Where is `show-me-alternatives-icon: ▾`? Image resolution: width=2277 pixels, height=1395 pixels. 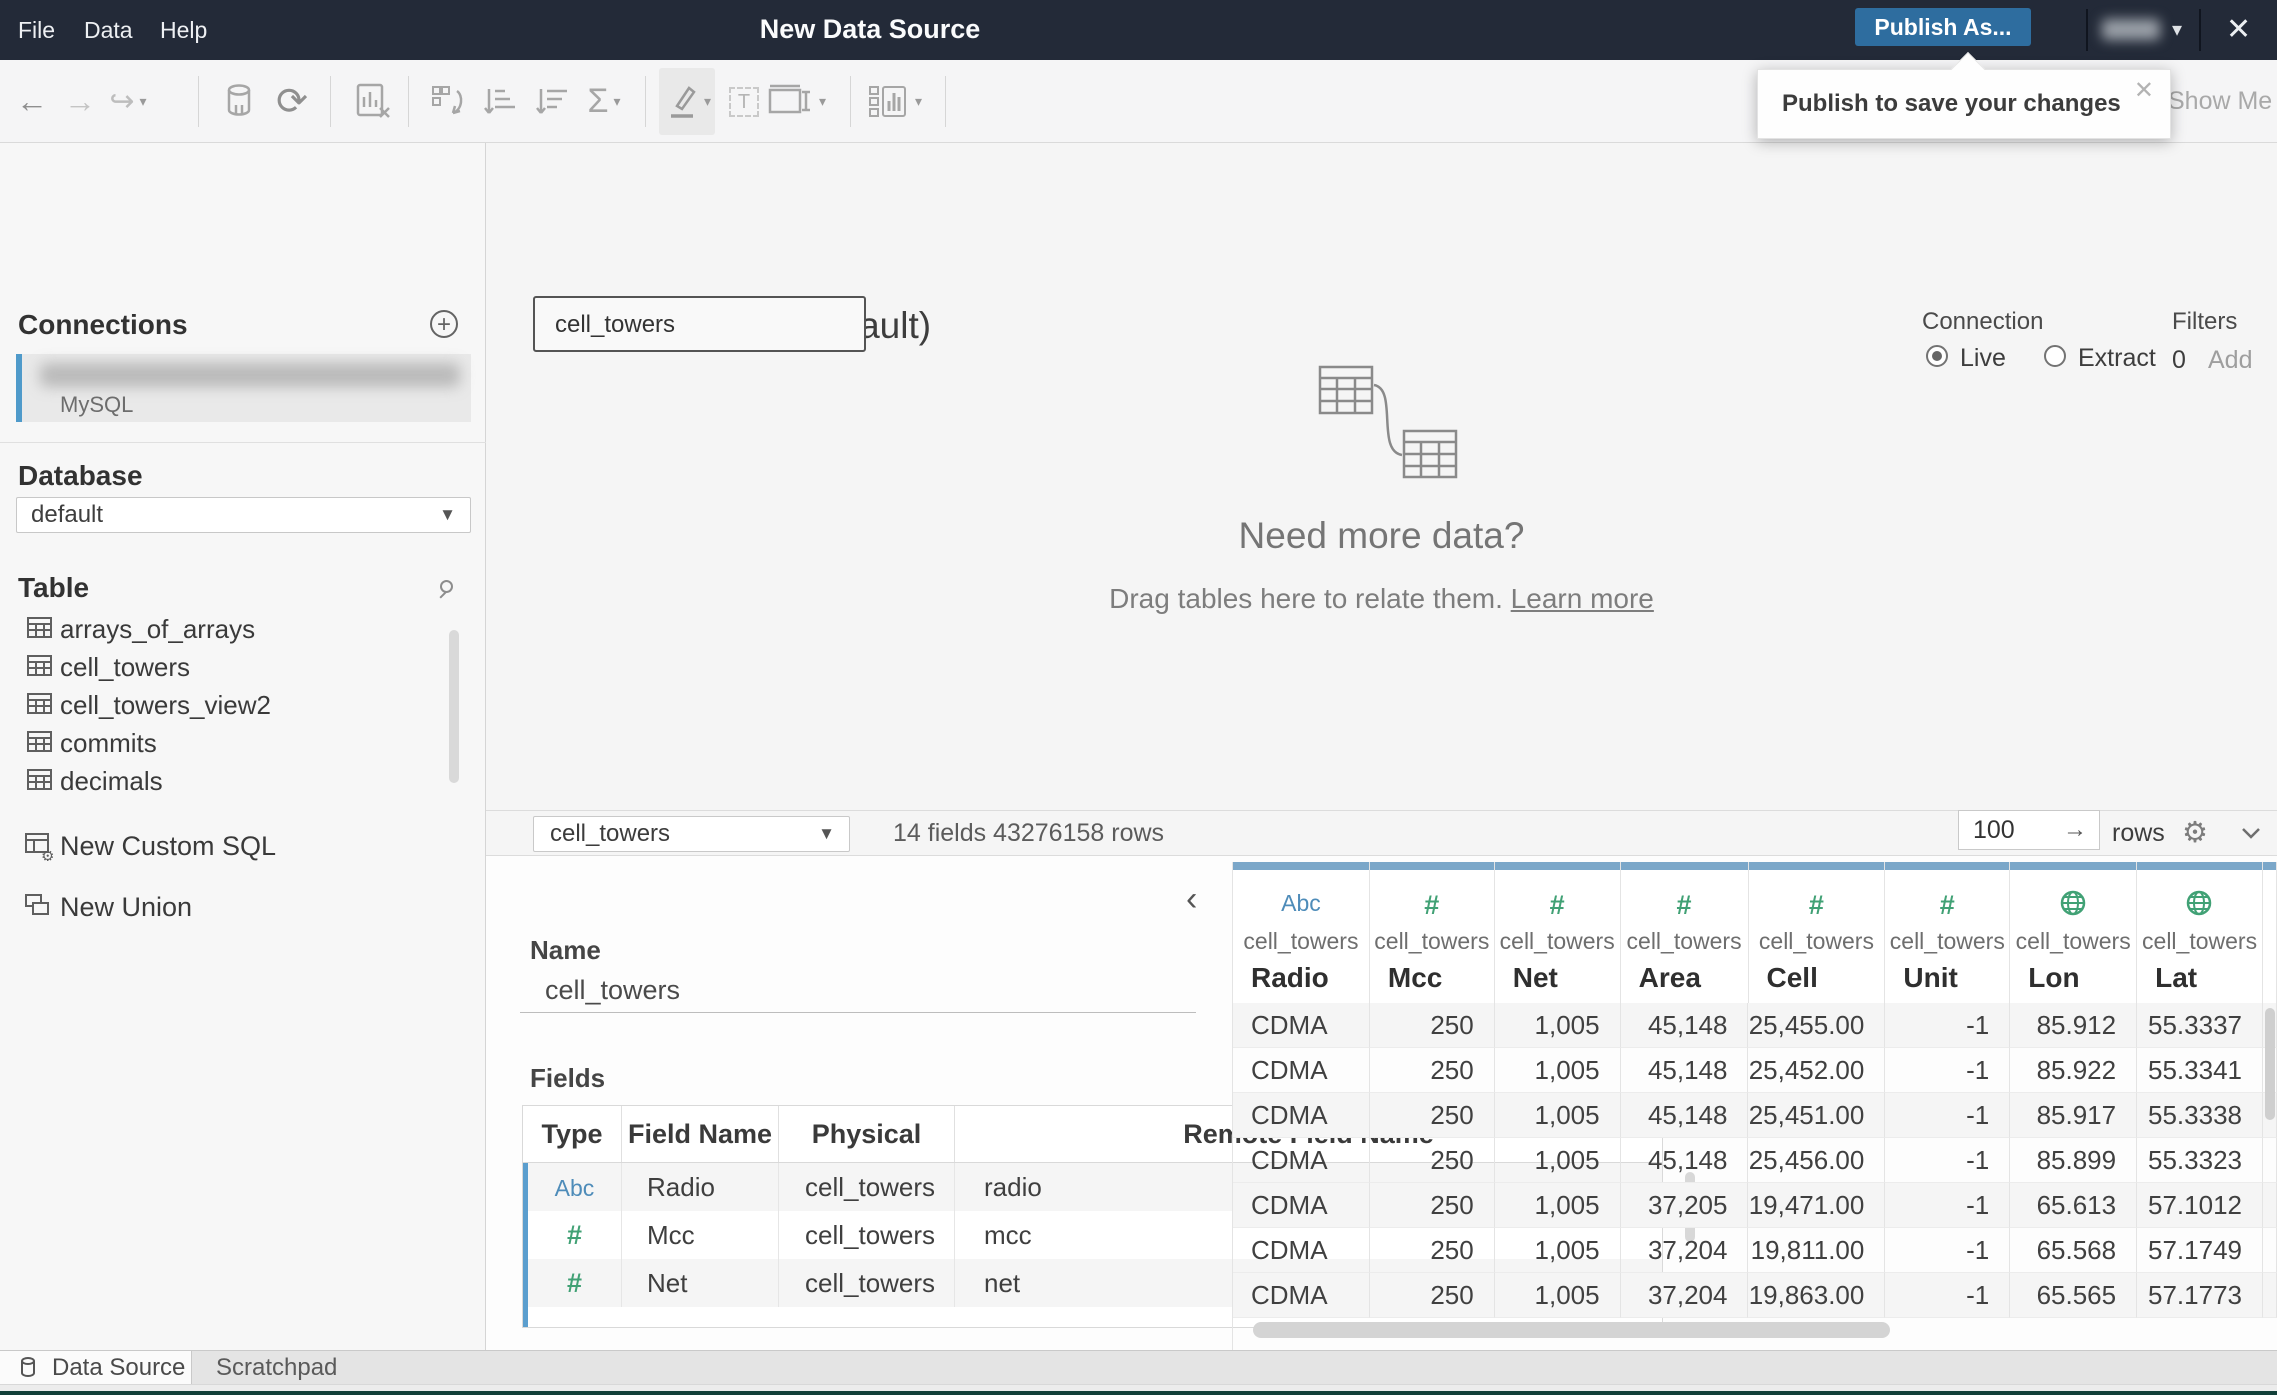 show-me-alternatives-icon: ▾ is located at coordinates (895, 101).